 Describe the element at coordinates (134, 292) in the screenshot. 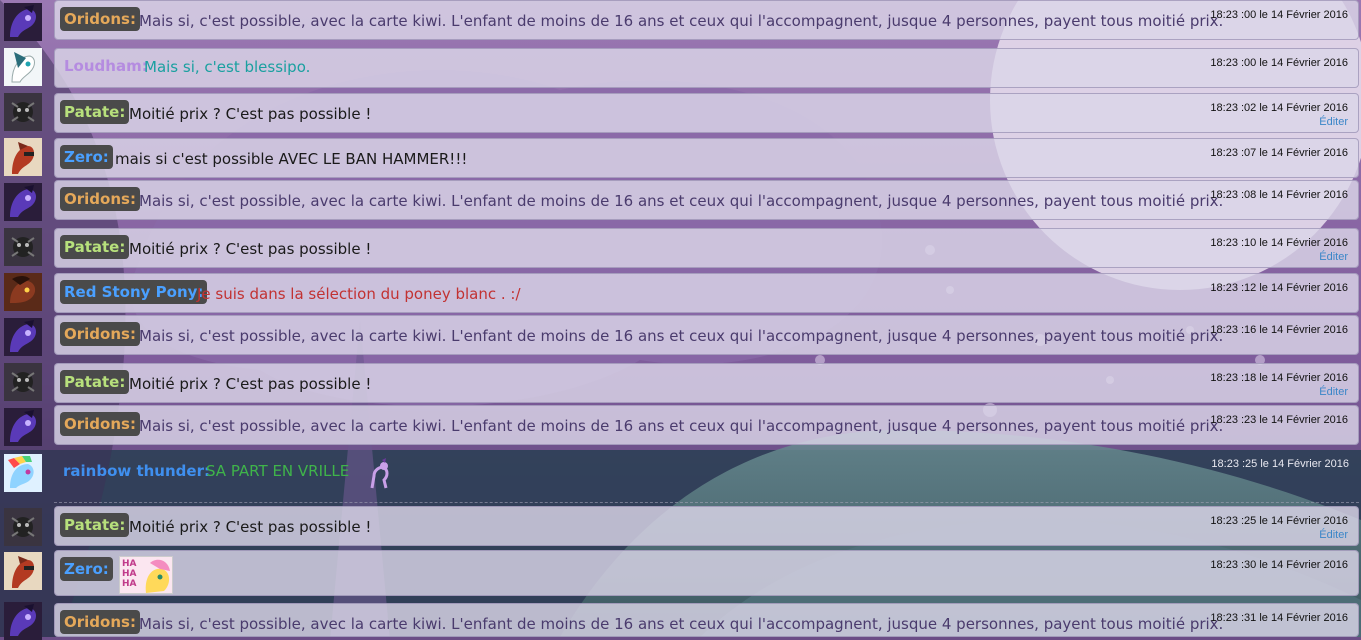

I see `username-red-stony-pony: Red Stony Pony:` at that location.